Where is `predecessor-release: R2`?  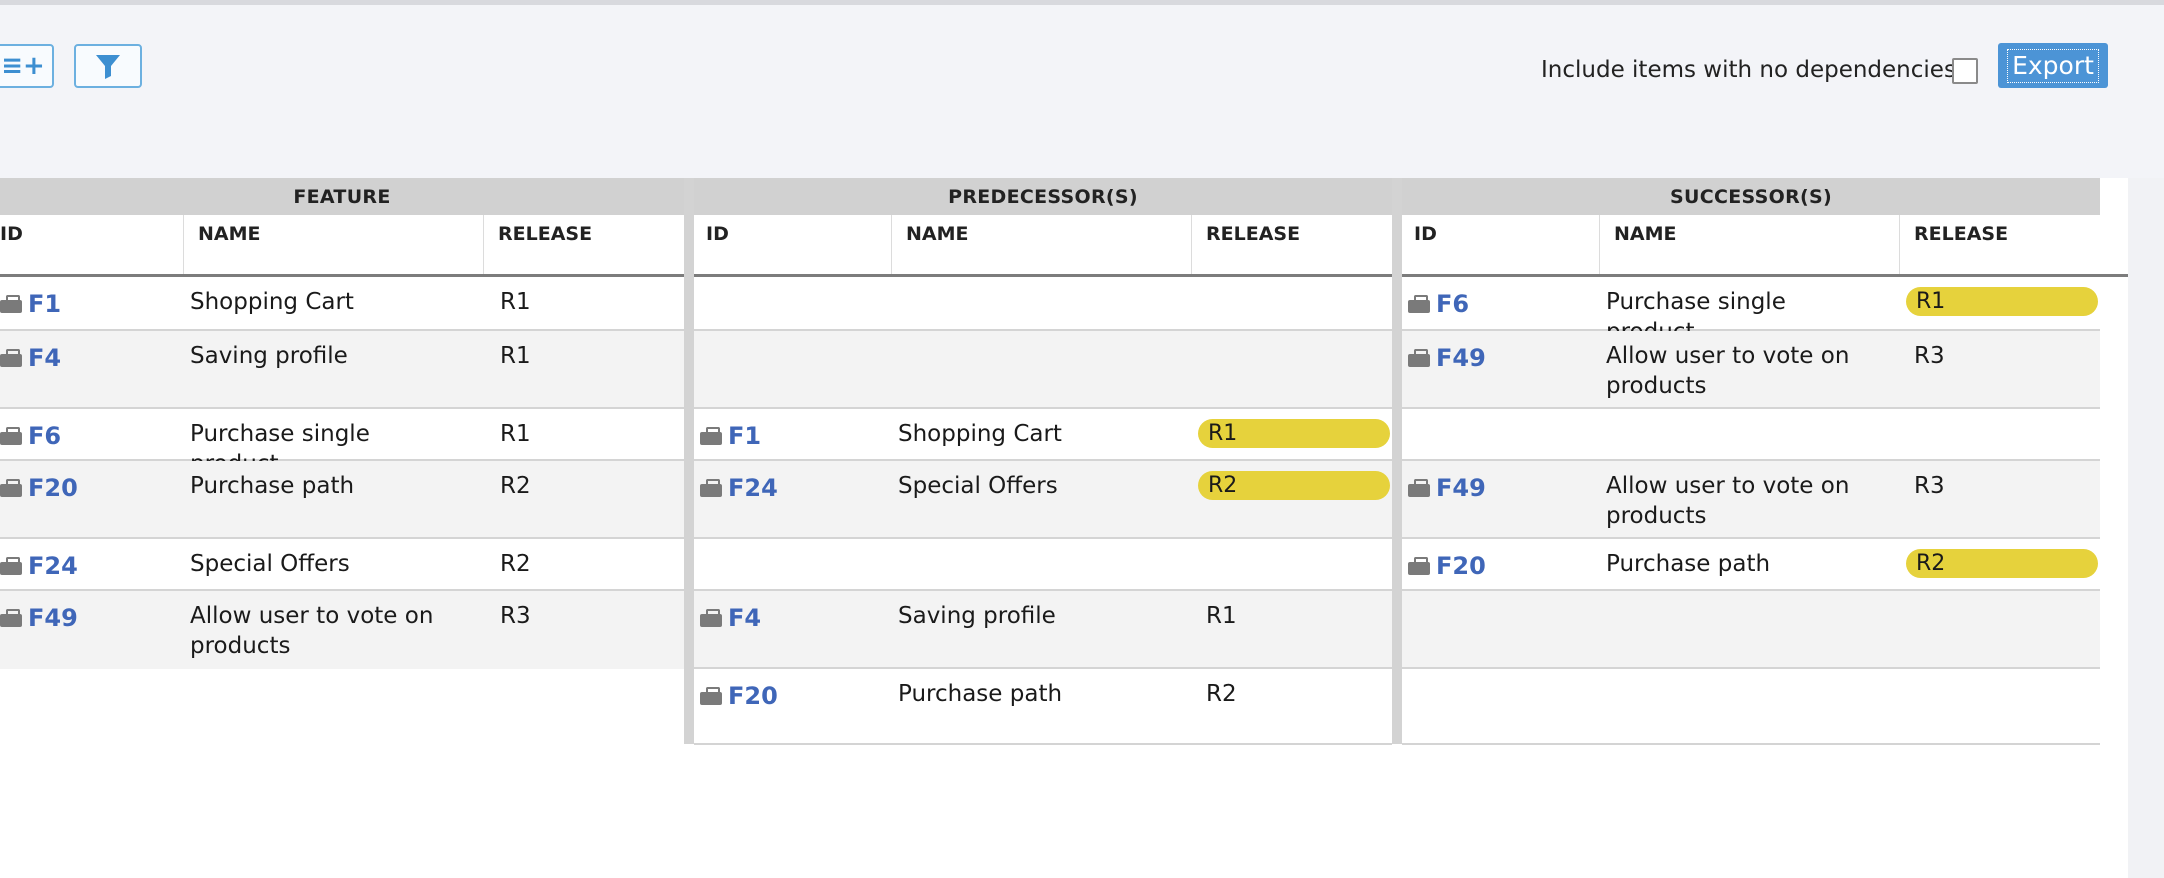 predecessor-release: R2 is located at coordinates (1221, 694).